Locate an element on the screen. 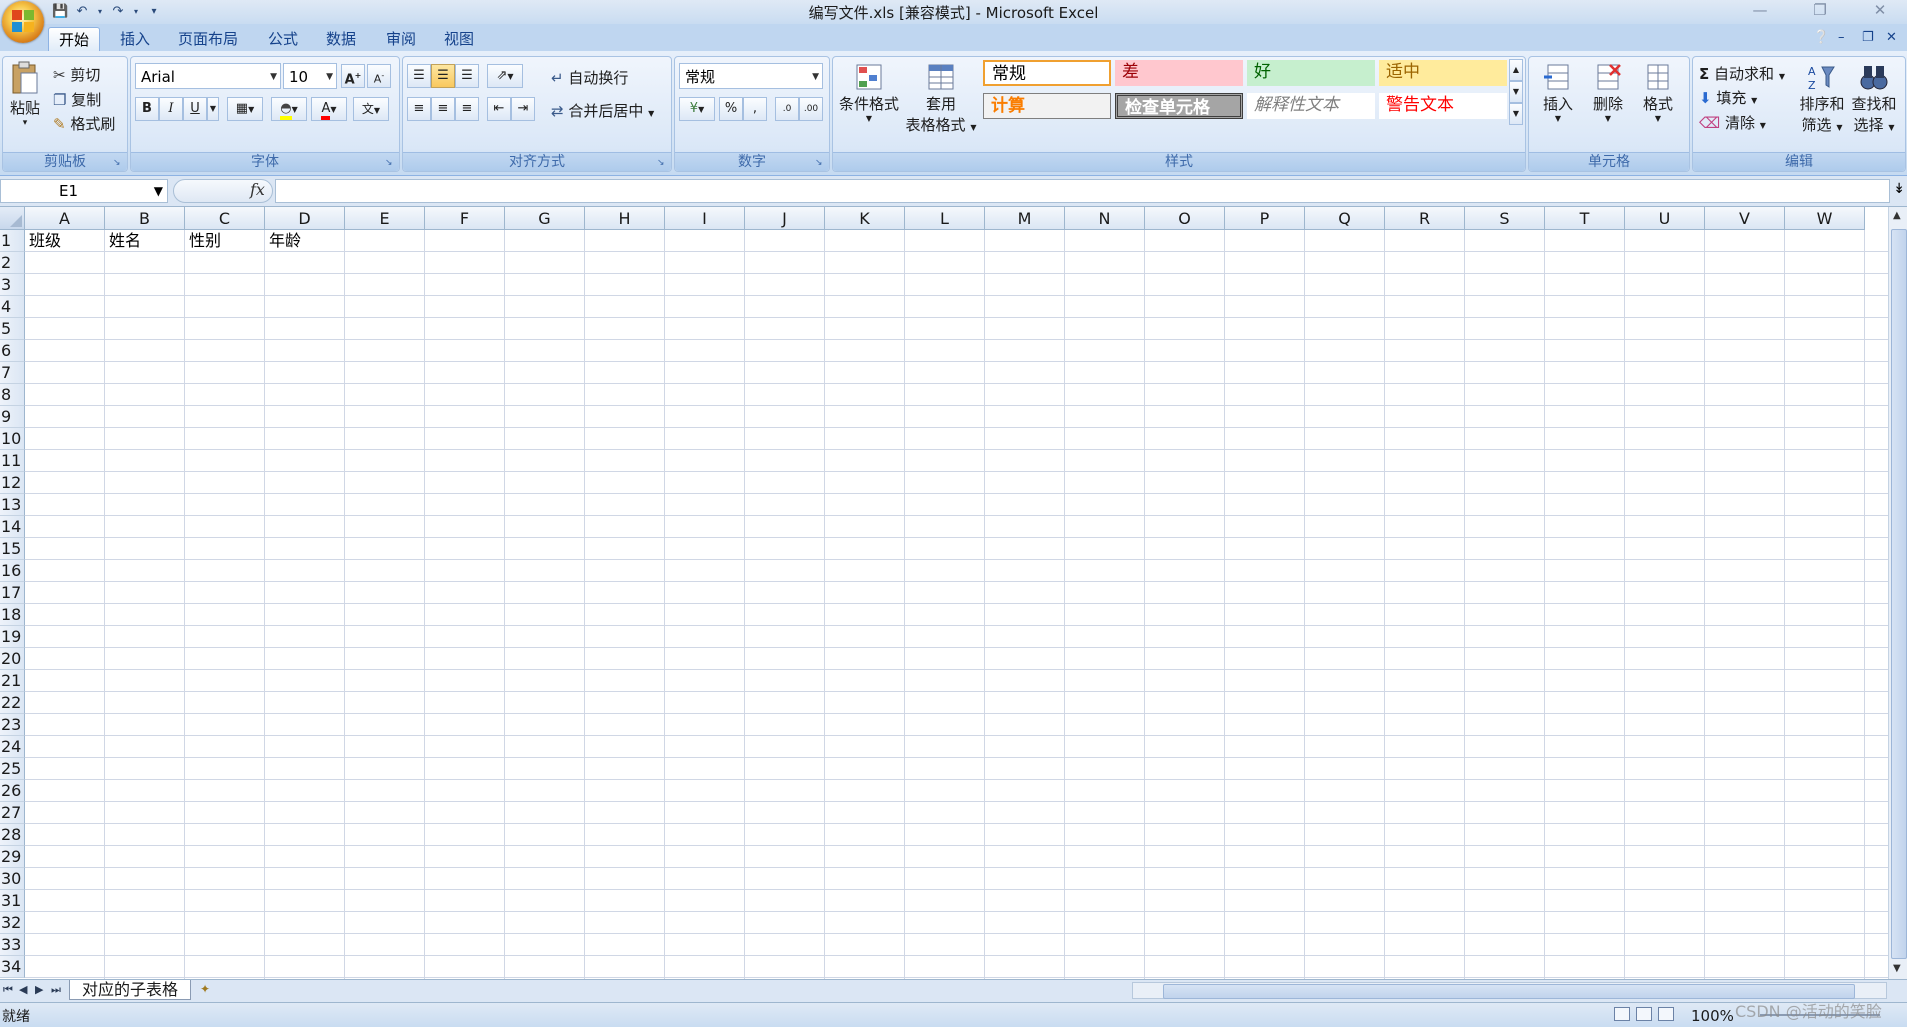 This screenshot has height=1027, width=1907. tab-page-layout: 页面布局 is located at coordinates (208, 39).